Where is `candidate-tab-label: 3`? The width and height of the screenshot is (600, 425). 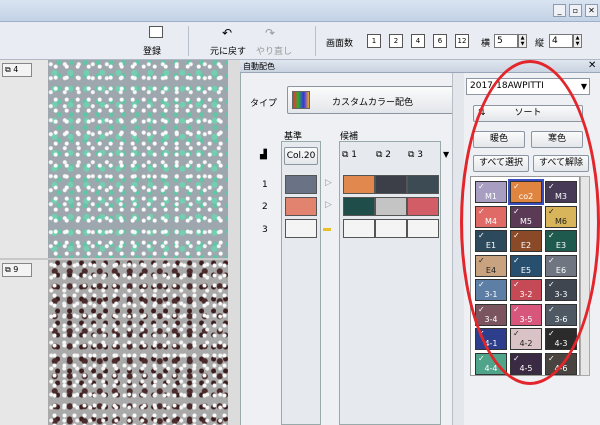 candidate-tab-label: 3 is located at coordinates (420, 155).